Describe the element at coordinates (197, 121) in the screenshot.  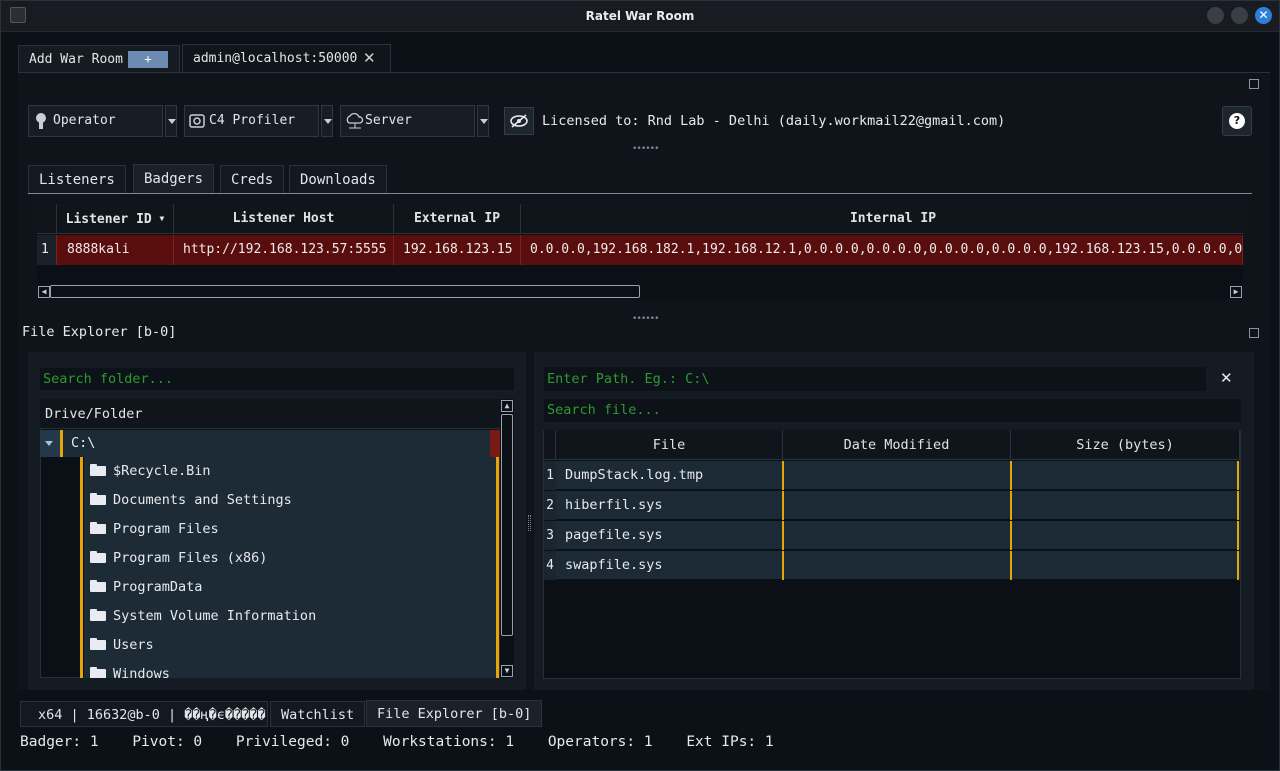
I see `camera-icon` at that location.